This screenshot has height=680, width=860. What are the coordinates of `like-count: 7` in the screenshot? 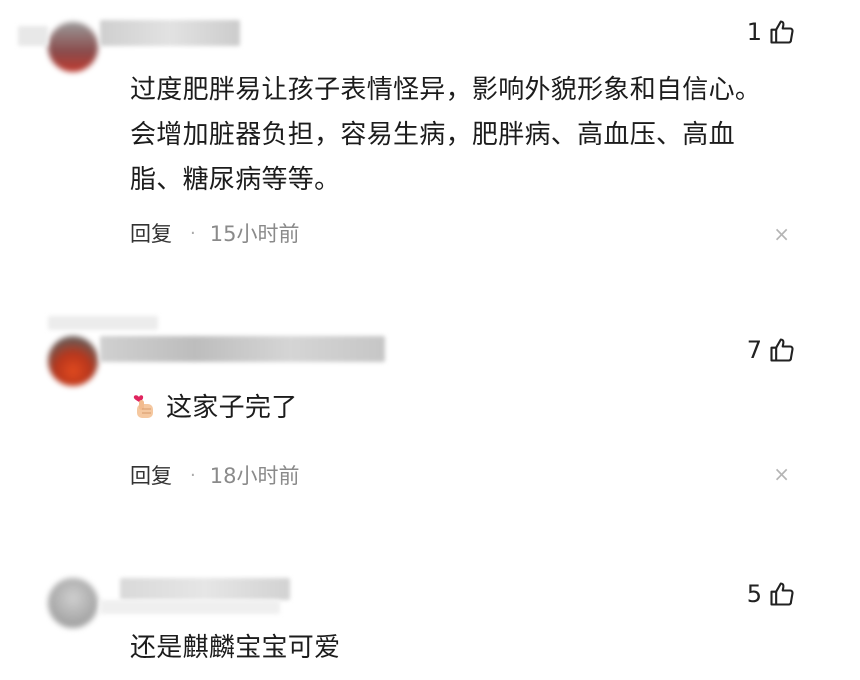 It's located at (754, 350).